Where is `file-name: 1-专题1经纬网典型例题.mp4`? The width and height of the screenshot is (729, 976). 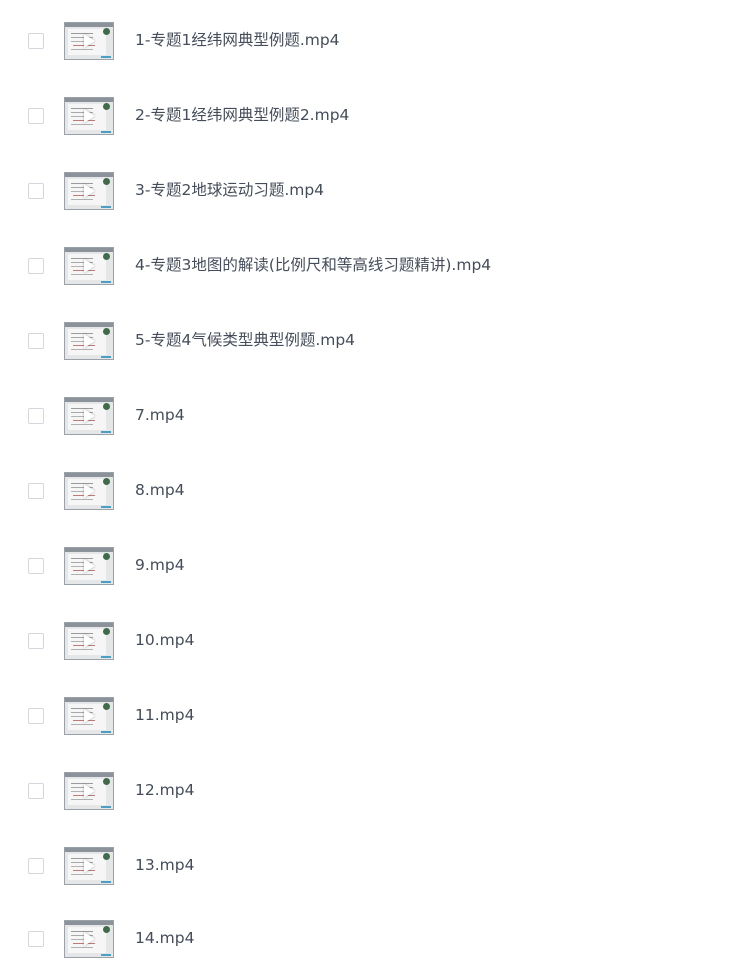 file-name: 1-专题1经纬网典型例题.mp4 is located at coordinates (237, 40).